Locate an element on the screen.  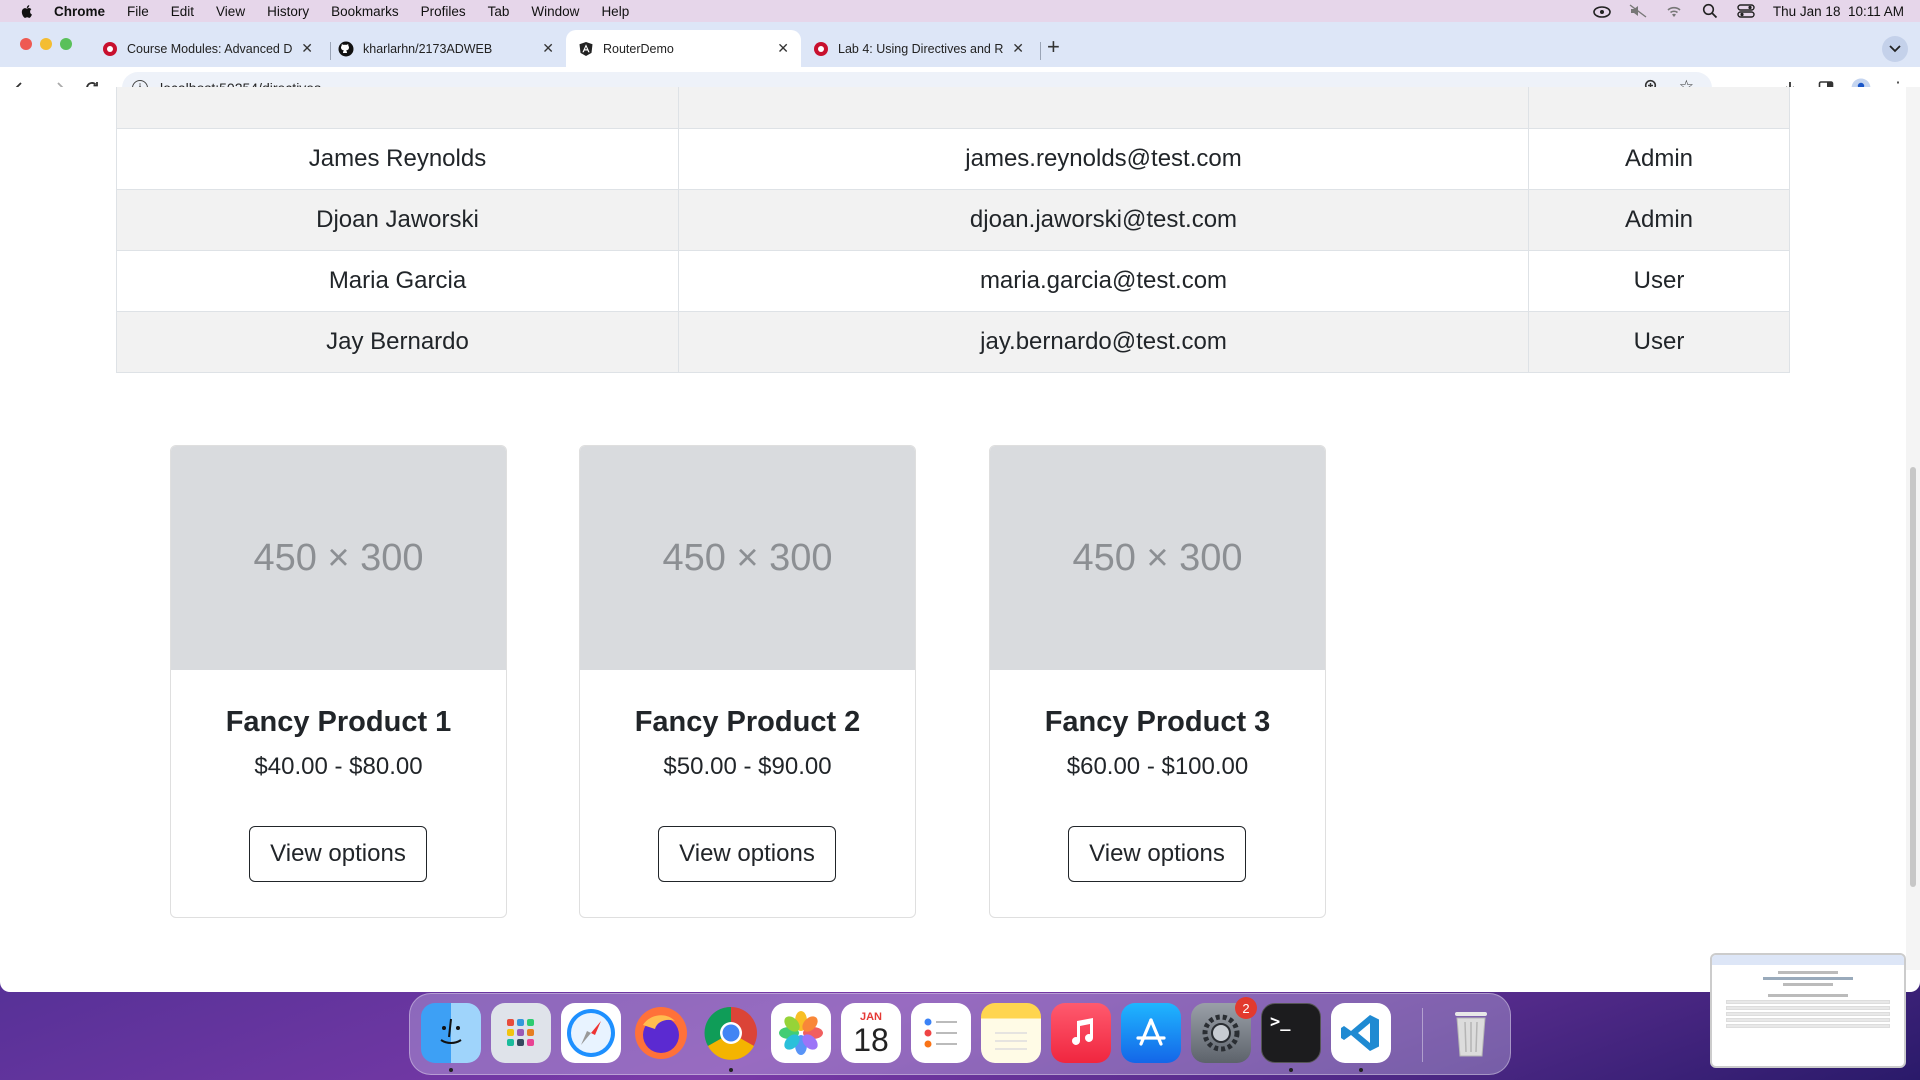
zoom-window-button is located at coordinates (66, 44).